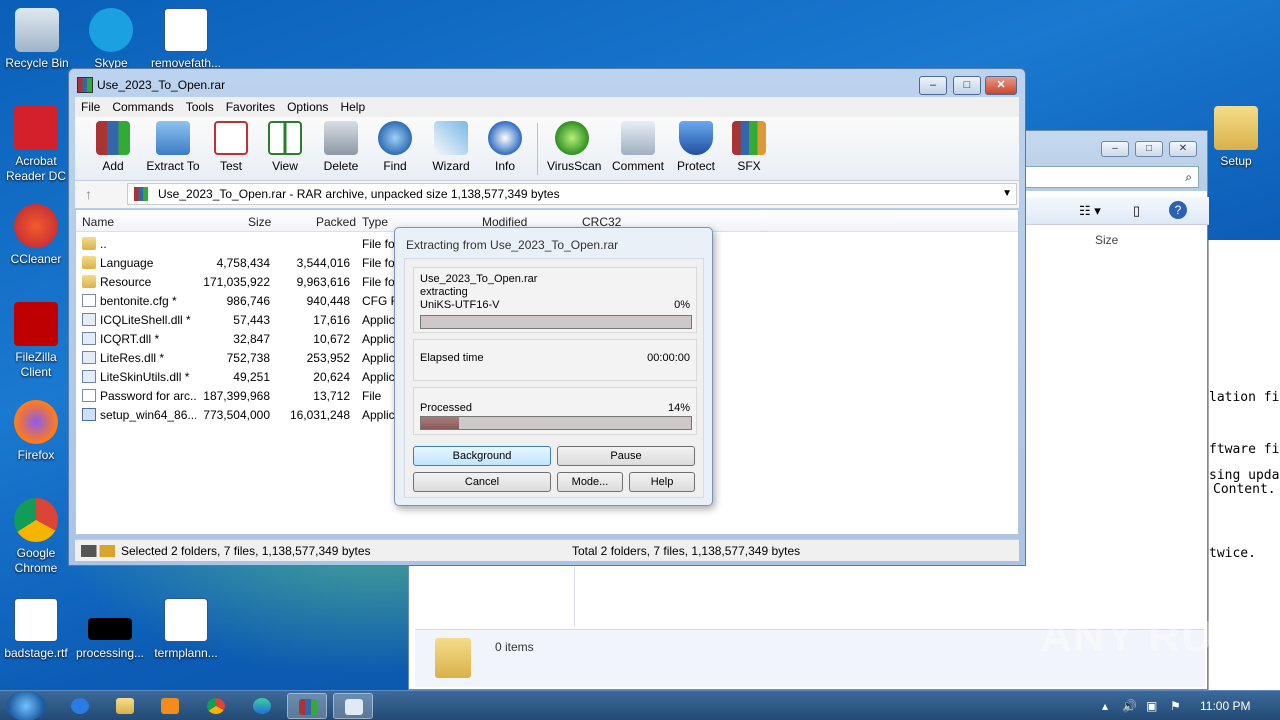 This screenshot has height=720, width=1280. Describe the element at coordinates (36, 145) in the screenshot. I see `desktop-icon-acrobat: Acrobat Reader DC` at that location.